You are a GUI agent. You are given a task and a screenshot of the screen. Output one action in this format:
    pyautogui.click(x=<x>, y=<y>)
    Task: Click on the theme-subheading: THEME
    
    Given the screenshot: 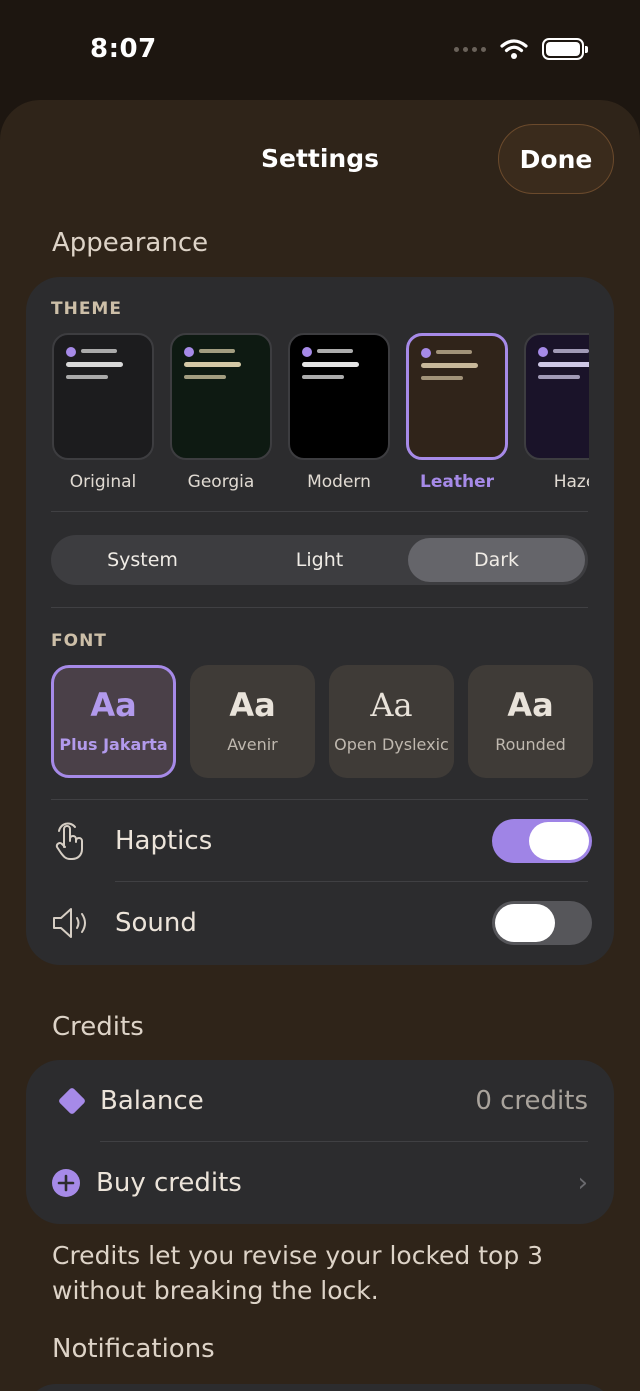 What is the action you would take?
    pyautogui.click(x=86, y=309)
    